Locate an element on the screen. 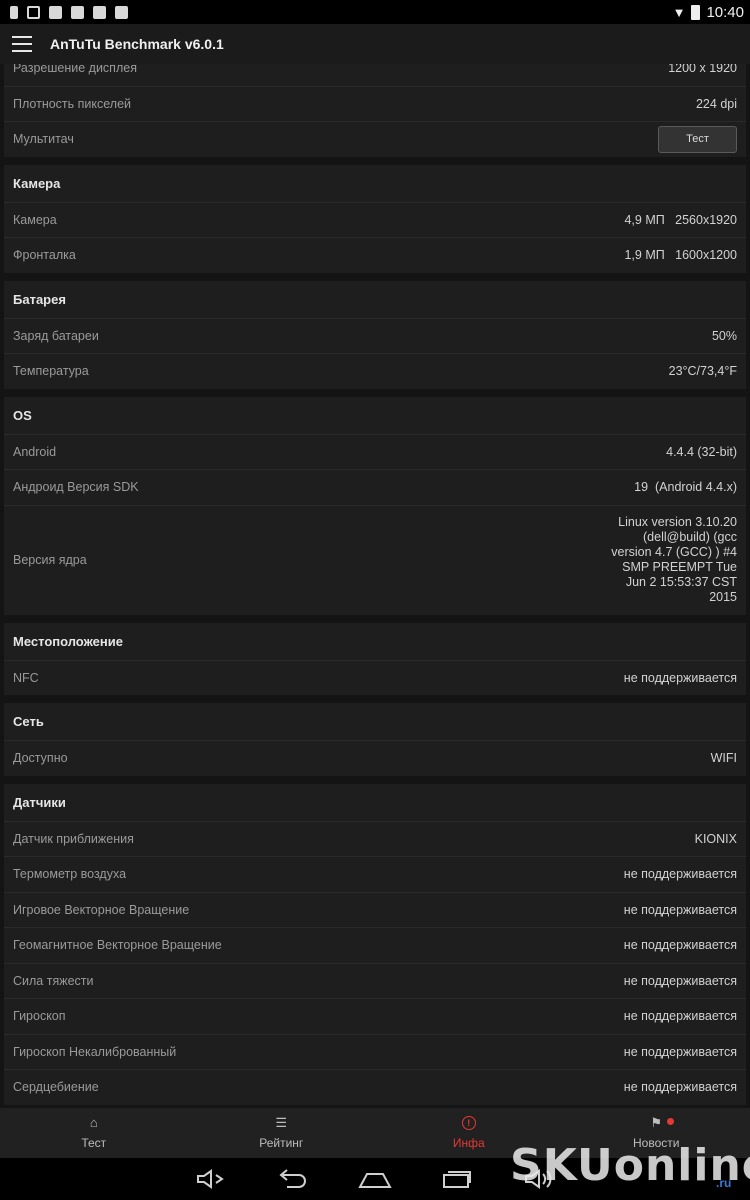 The width and height of the screenshot is (750, 1200). wifi-icon: ▼ is located at coordinates (679, 12).